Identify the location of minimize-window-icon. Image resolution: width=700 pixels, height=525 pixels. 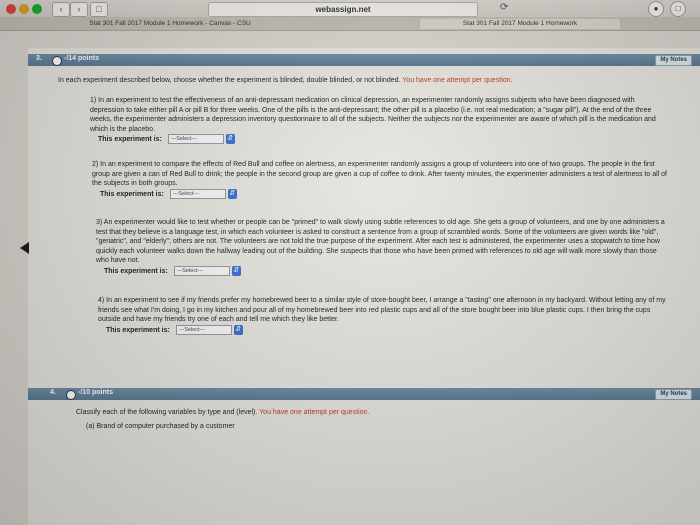
(24, 9).